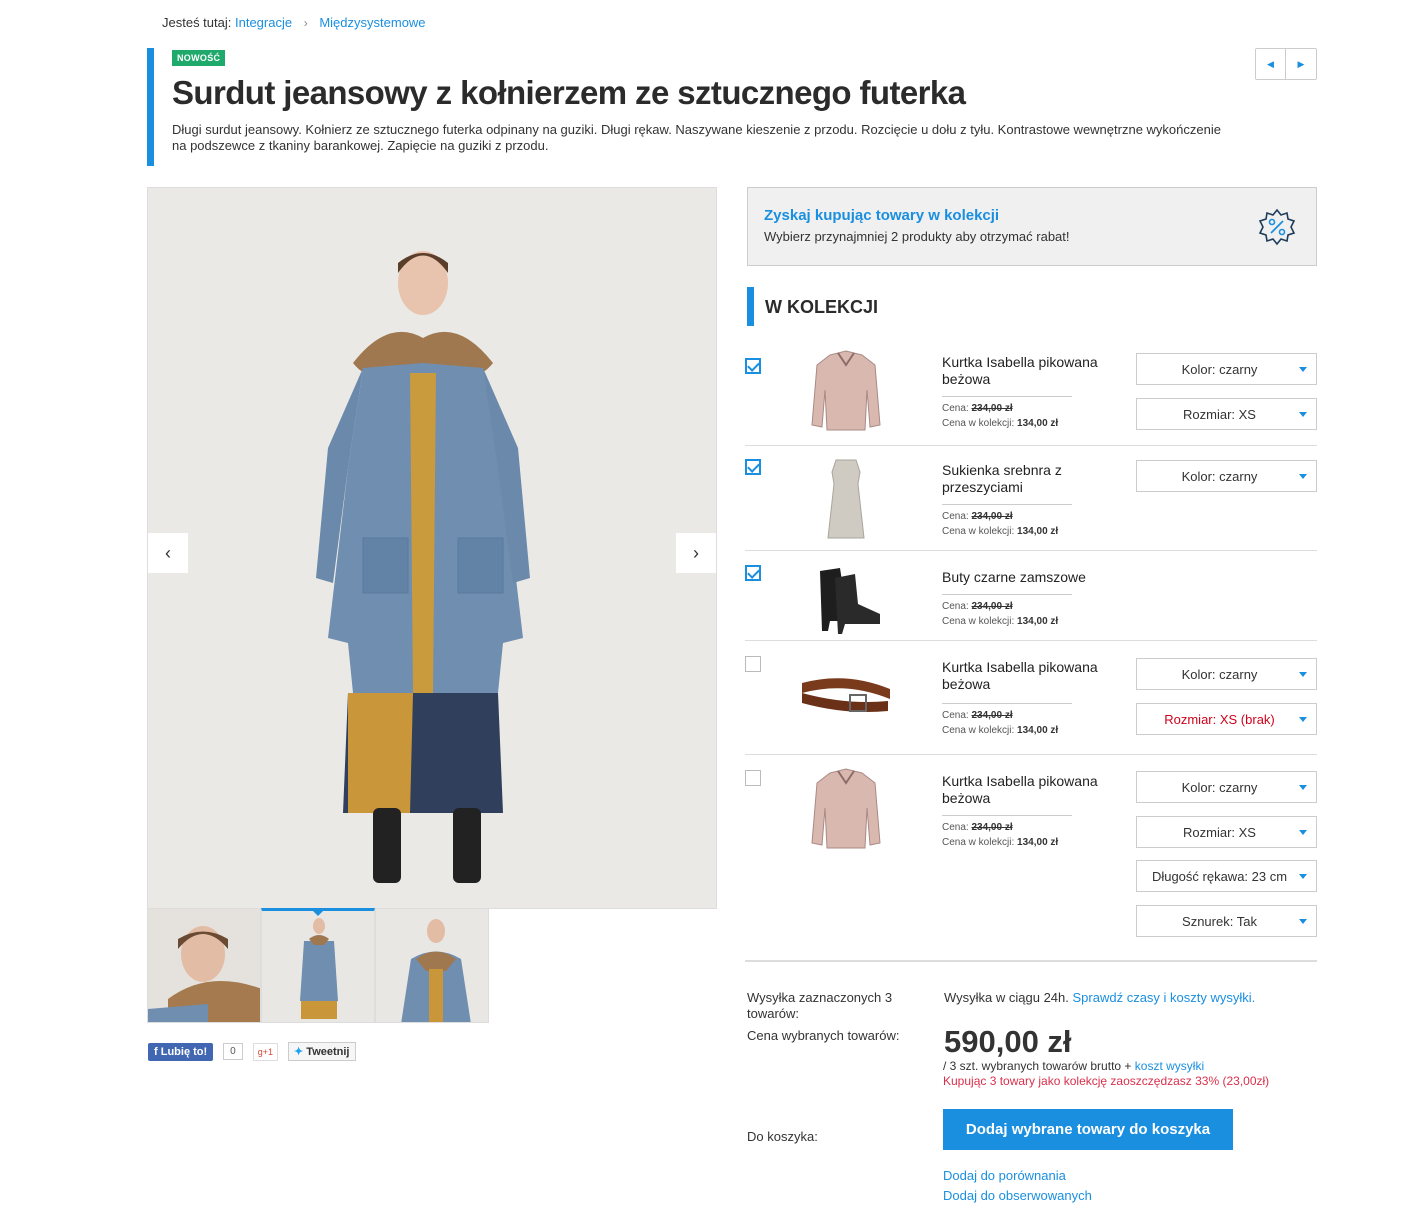 The width and height of the screenshot is (1422, 1226). Describe the element at coordinates (1008, 1041) in the screenshot. I see `total-price: 590,00 zł` at that location.